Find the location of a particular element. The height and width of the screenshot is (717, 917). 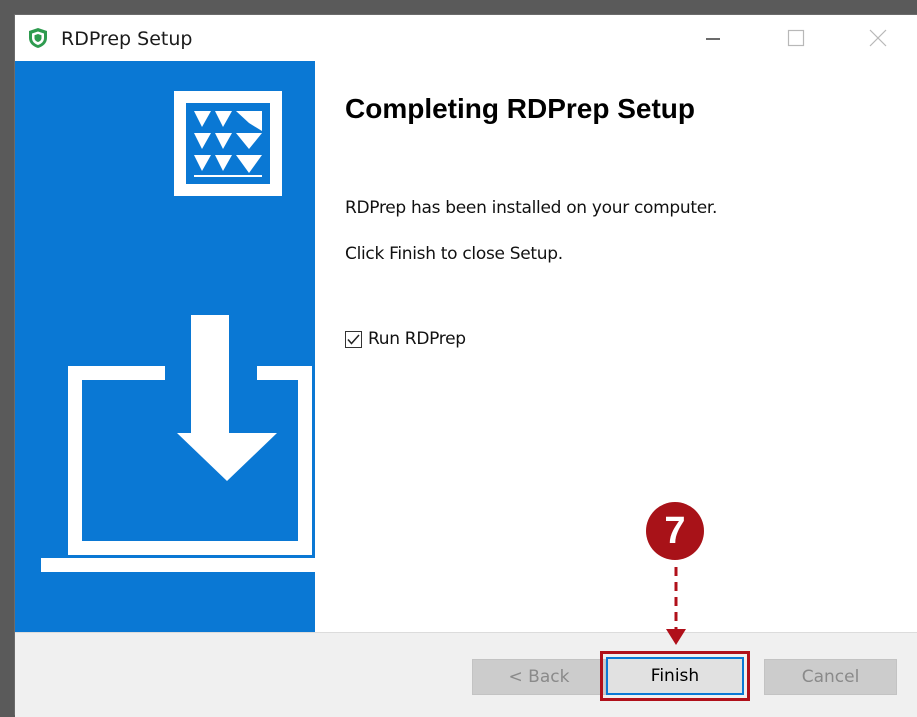

maximize-button is located at coordinates (796, 38).